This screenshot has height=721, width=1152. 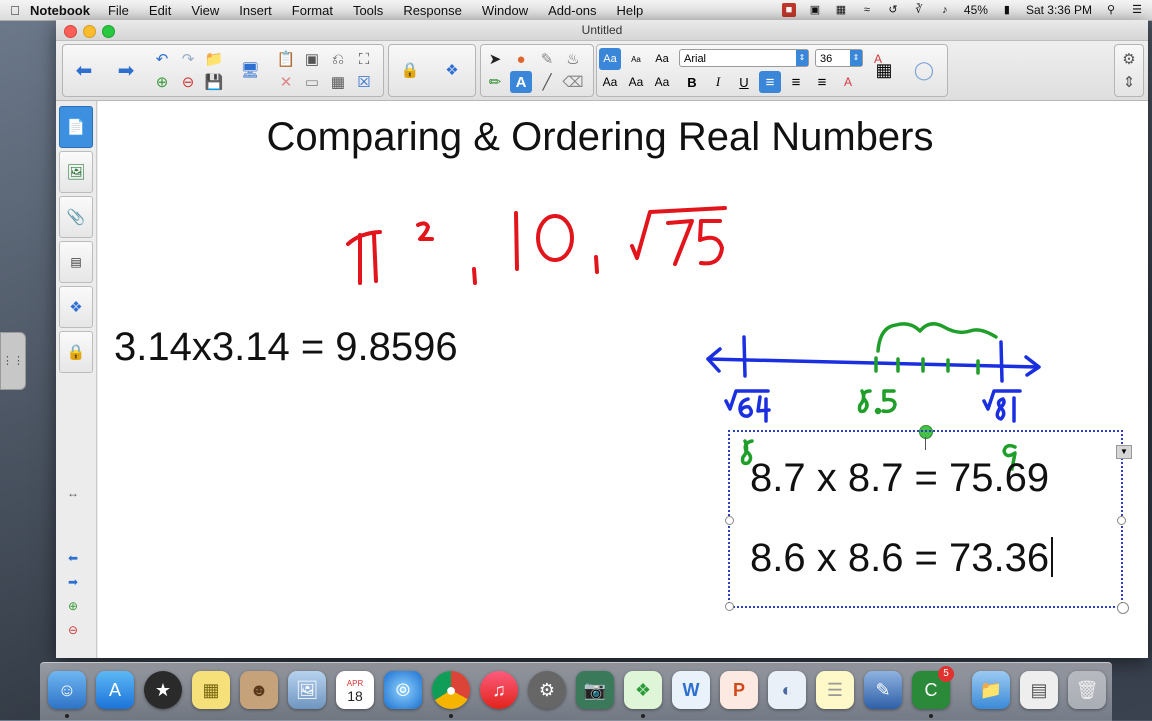 I want to click on menu-edit: Edit, so click(x=160, y=10).